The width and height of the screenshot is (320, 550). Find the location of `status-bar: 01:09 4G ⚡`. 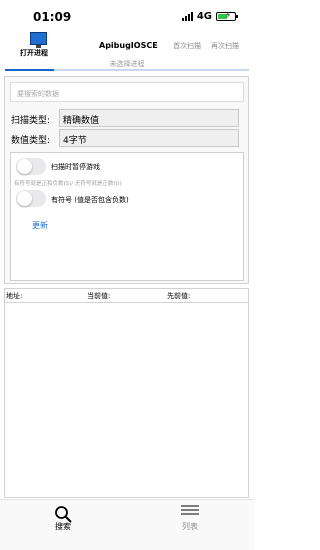

status-bar: 01:09 4G ⚡ is located at coordinates (127, 15).